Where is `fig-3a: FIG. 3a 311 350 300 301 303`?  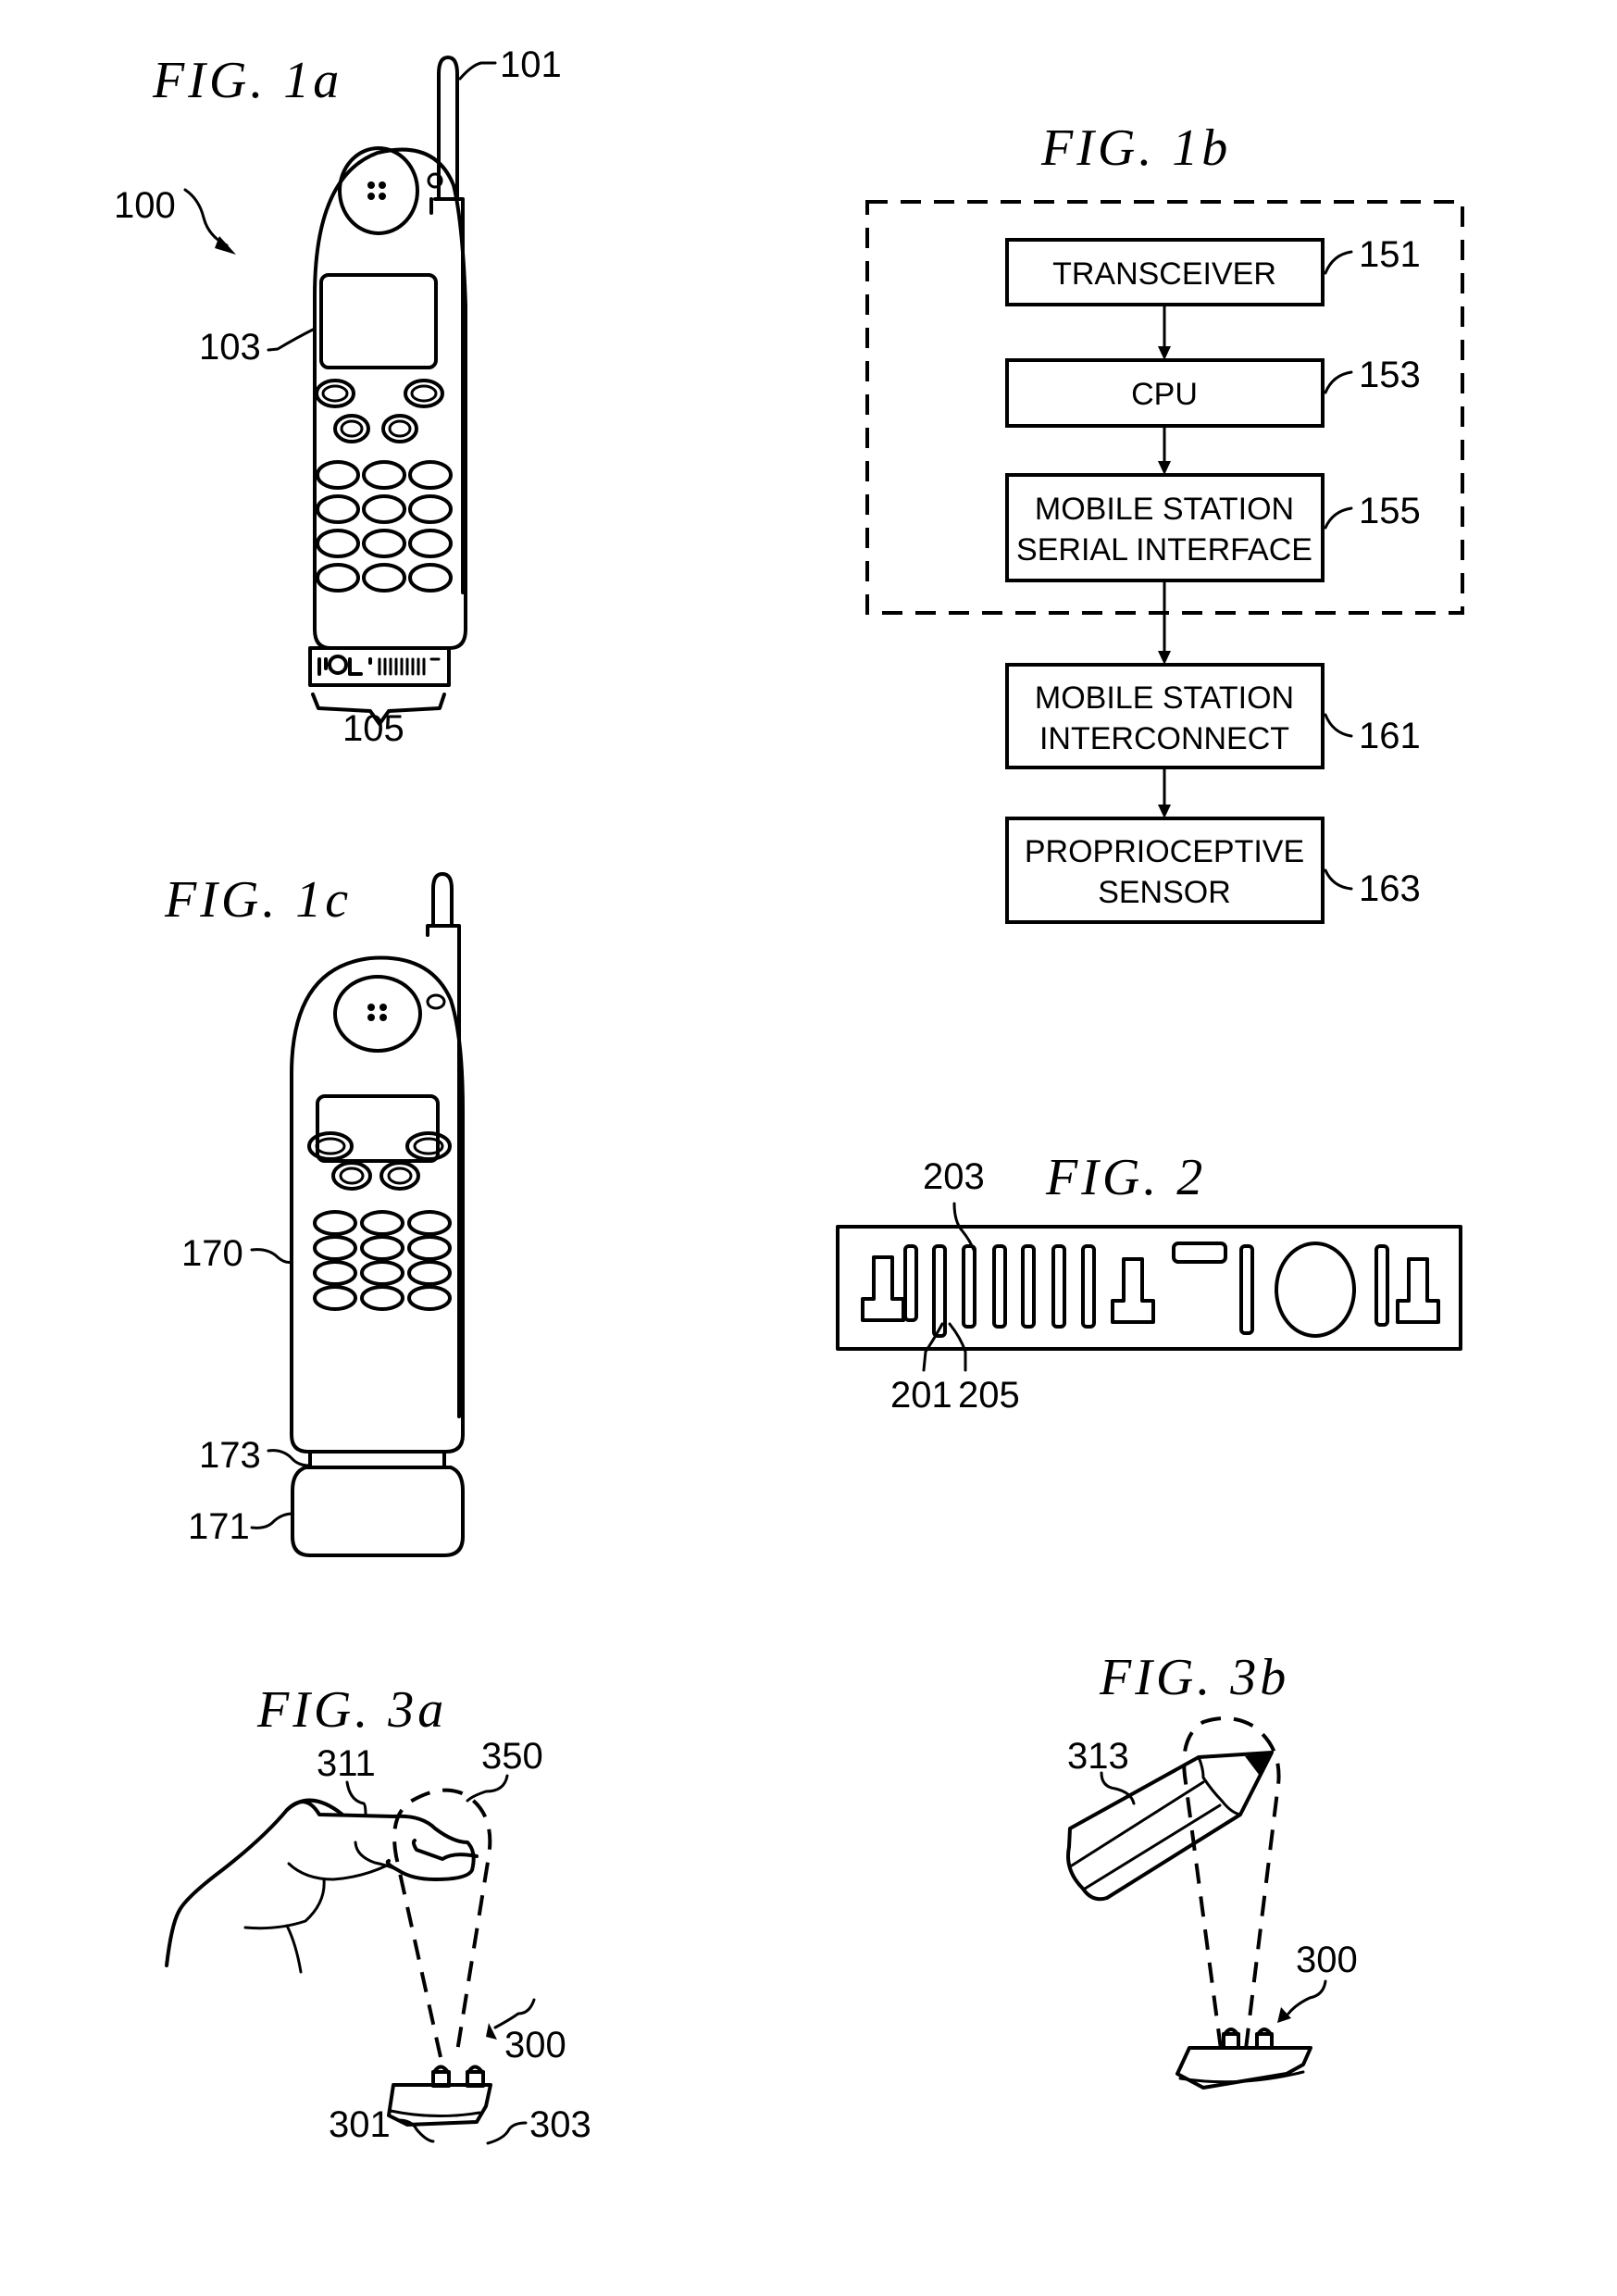
fig-3a: FIG. 3a 311 350 300 301 303 is located at coordinates (378, 1913).